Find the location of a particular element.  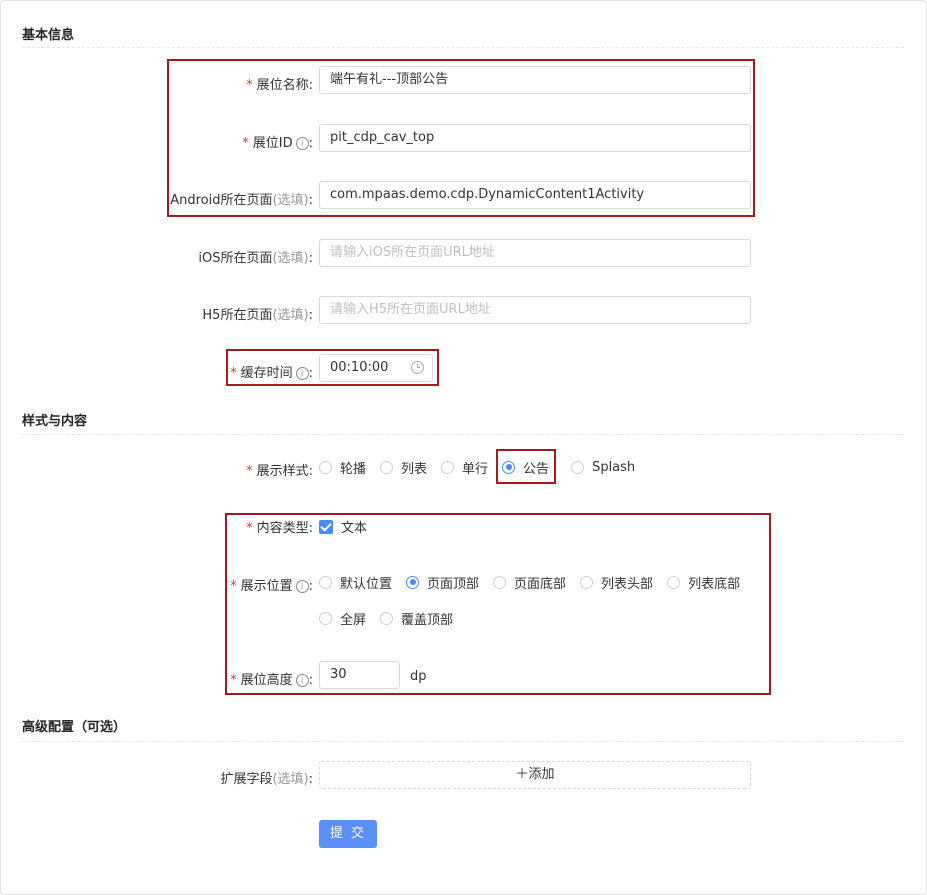

required-mark: * is located at coordinates (249, 471).